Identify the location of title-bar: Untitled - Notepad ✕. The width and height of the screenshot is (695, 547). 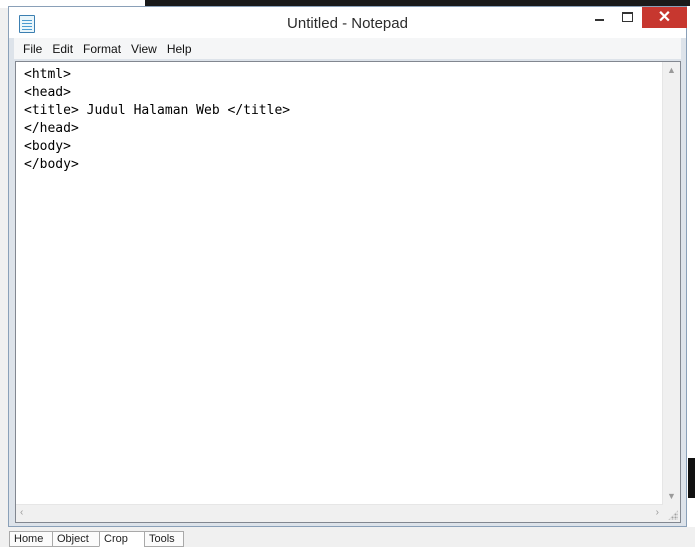
(348, 22).